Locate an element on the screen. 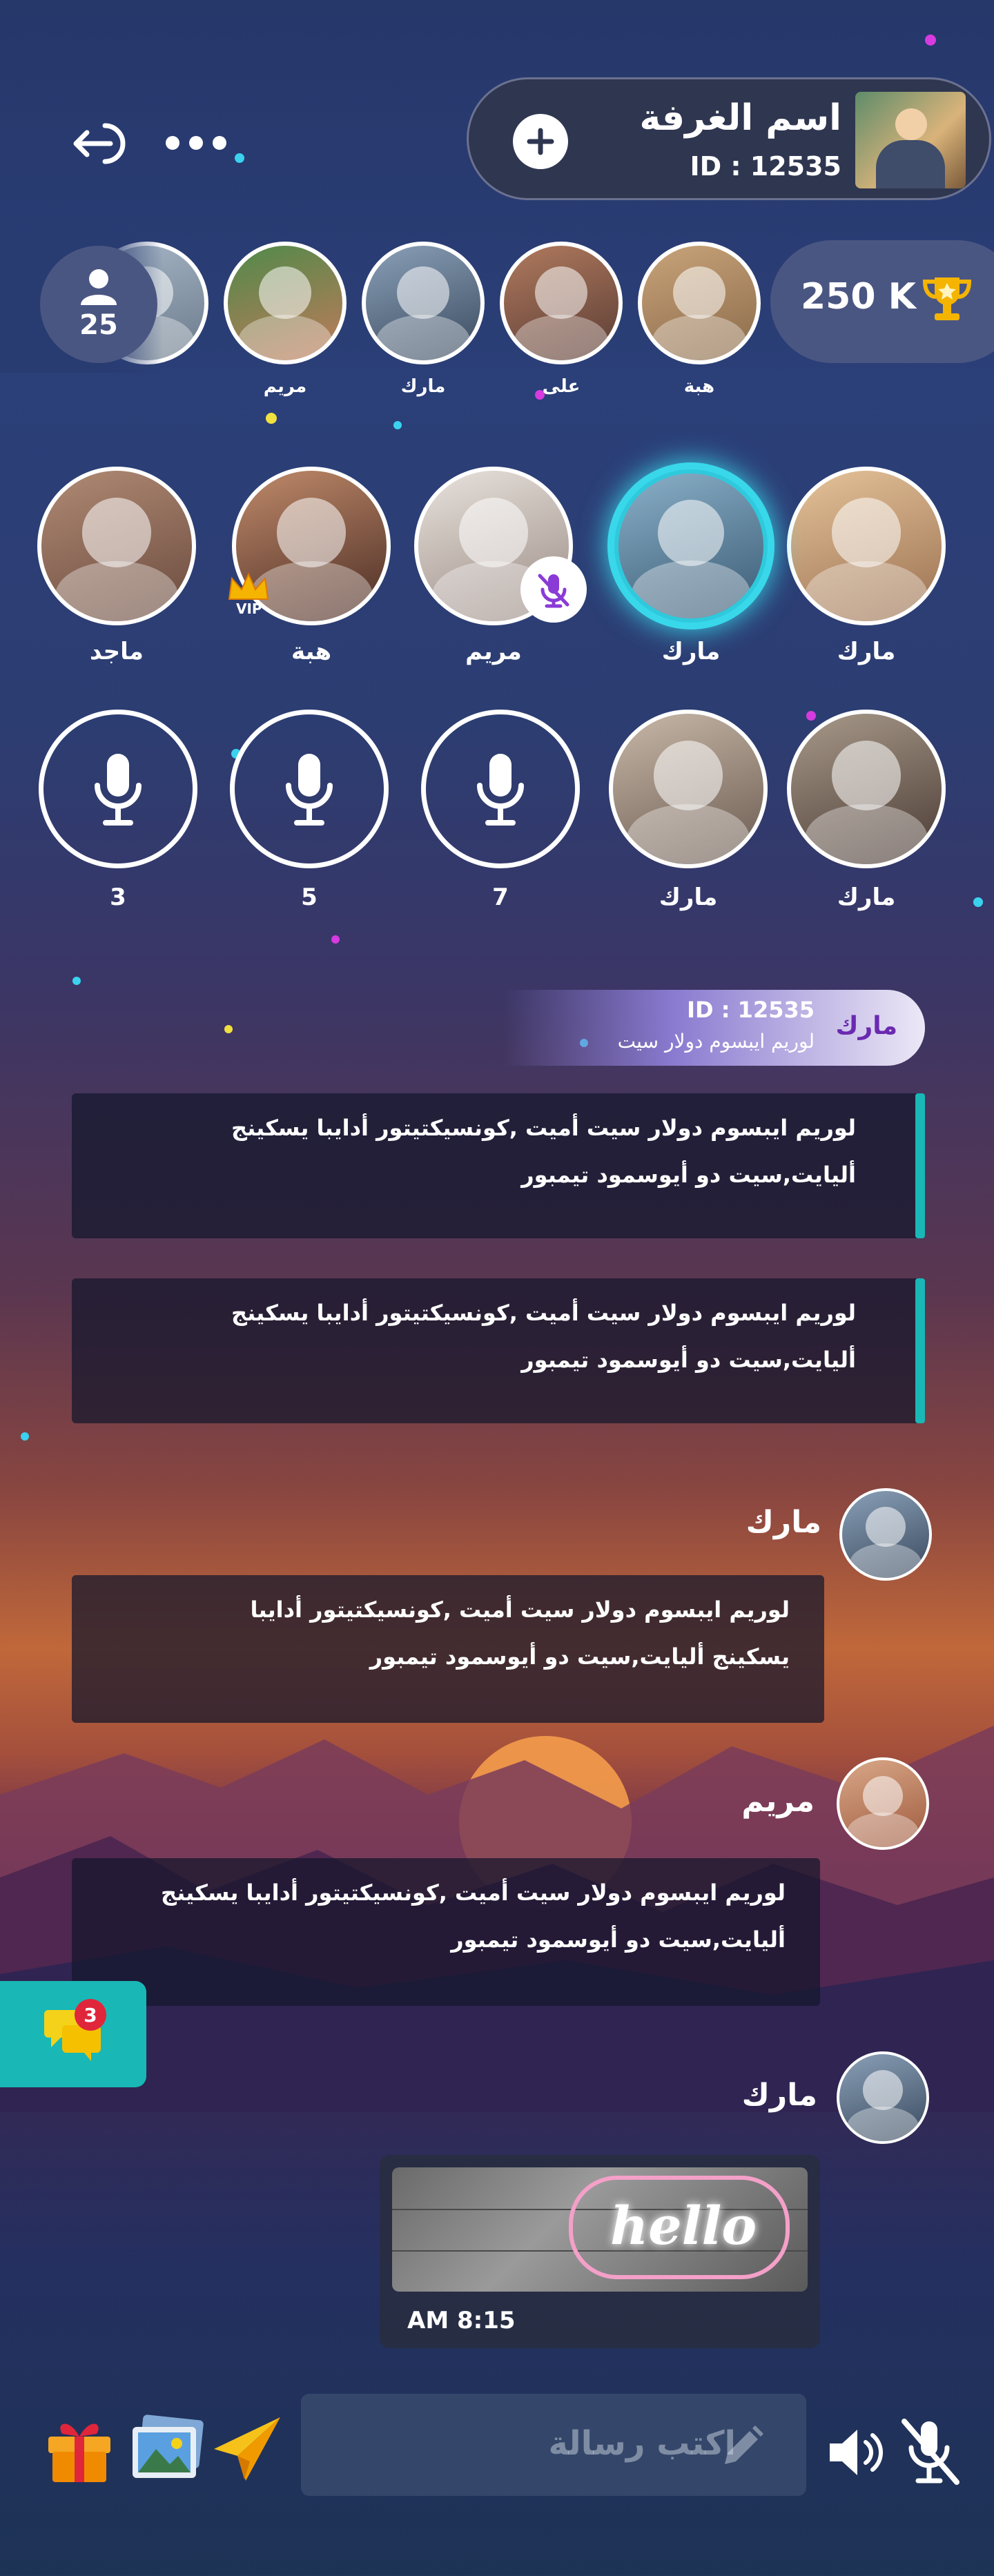 Image resolution: width=994 pixels, height=2576 pixels. add-button is located at coordinates (540, 141).